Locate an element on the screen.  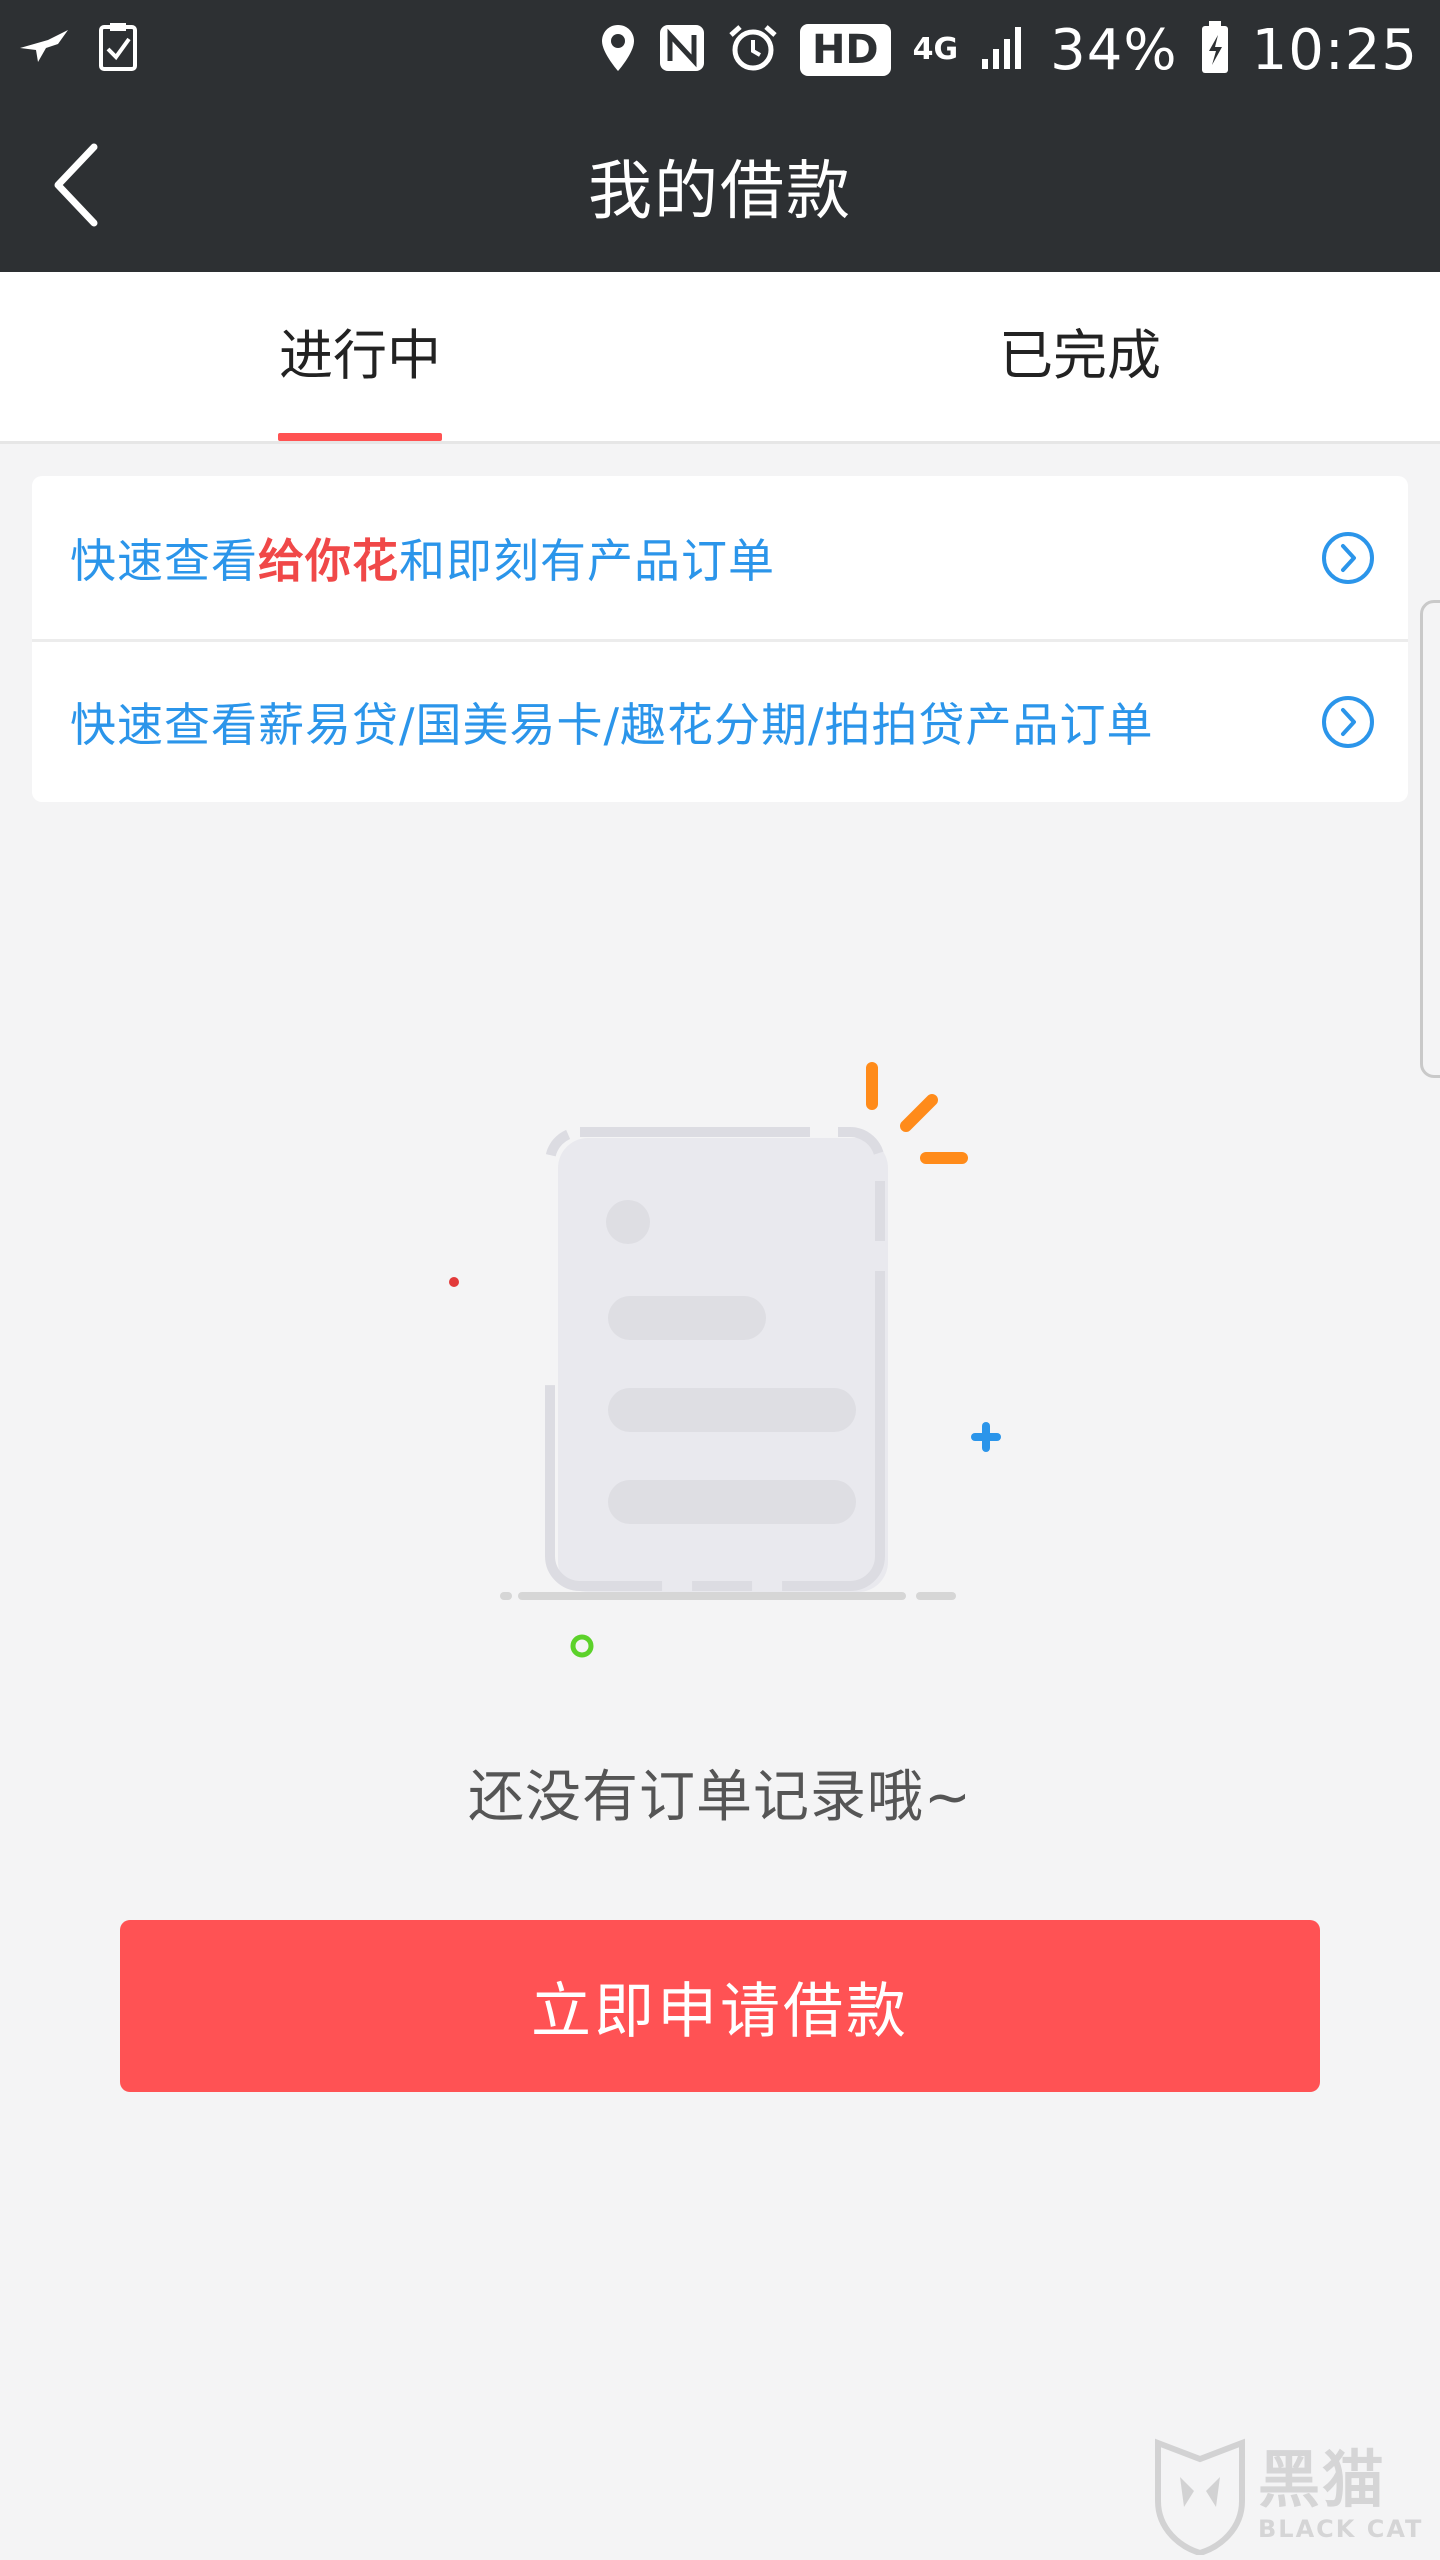
side-drawer-handle is located at coordinates (1430, 839).